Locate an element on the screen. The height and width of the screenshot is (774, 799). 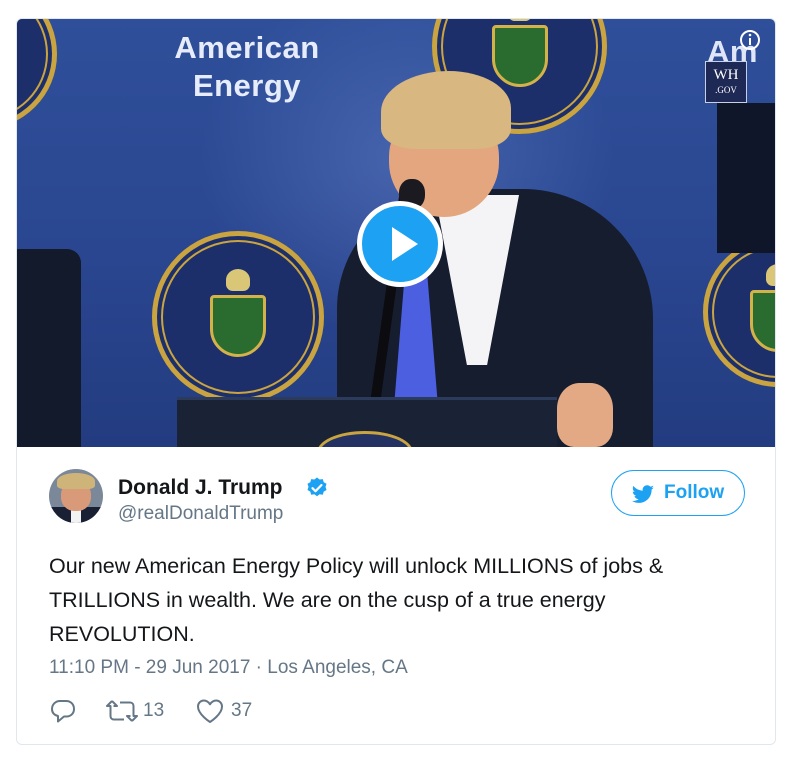
follow-label: Follow is located at coordinates (694, 492).